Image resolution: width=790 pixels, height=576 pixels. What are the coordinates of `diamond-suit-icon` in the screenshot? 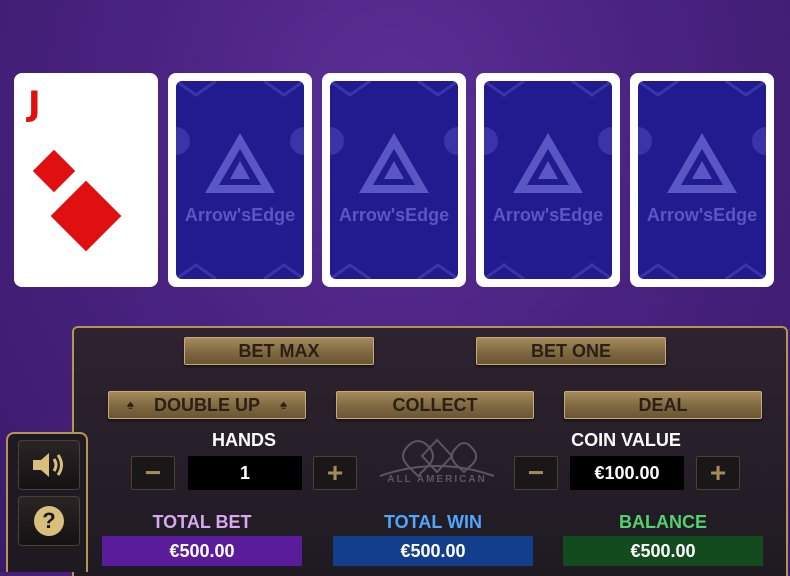 It's located at (54, 171).